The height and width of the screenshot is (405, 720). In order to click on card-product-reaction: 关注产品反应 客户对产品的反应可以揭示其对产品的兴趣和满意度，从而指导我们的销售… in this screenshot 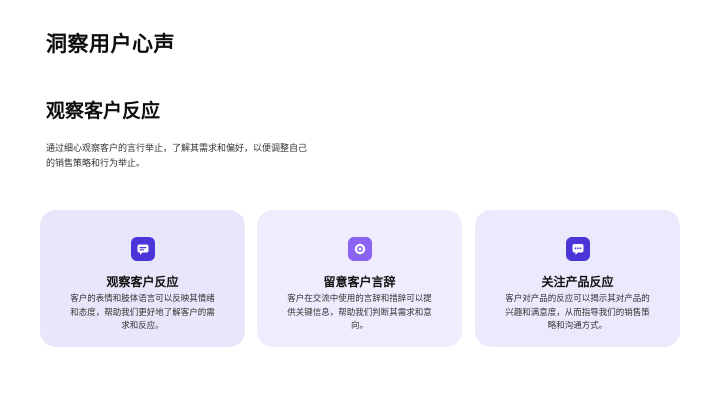, I will do `click(577, 278)`.